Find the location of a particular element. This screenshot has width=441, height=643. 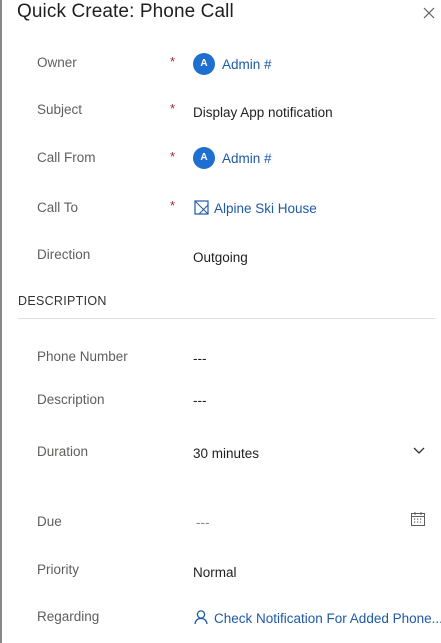

quick-create-header: Quick Create: Phone Call is located at coordinates (220, 15).